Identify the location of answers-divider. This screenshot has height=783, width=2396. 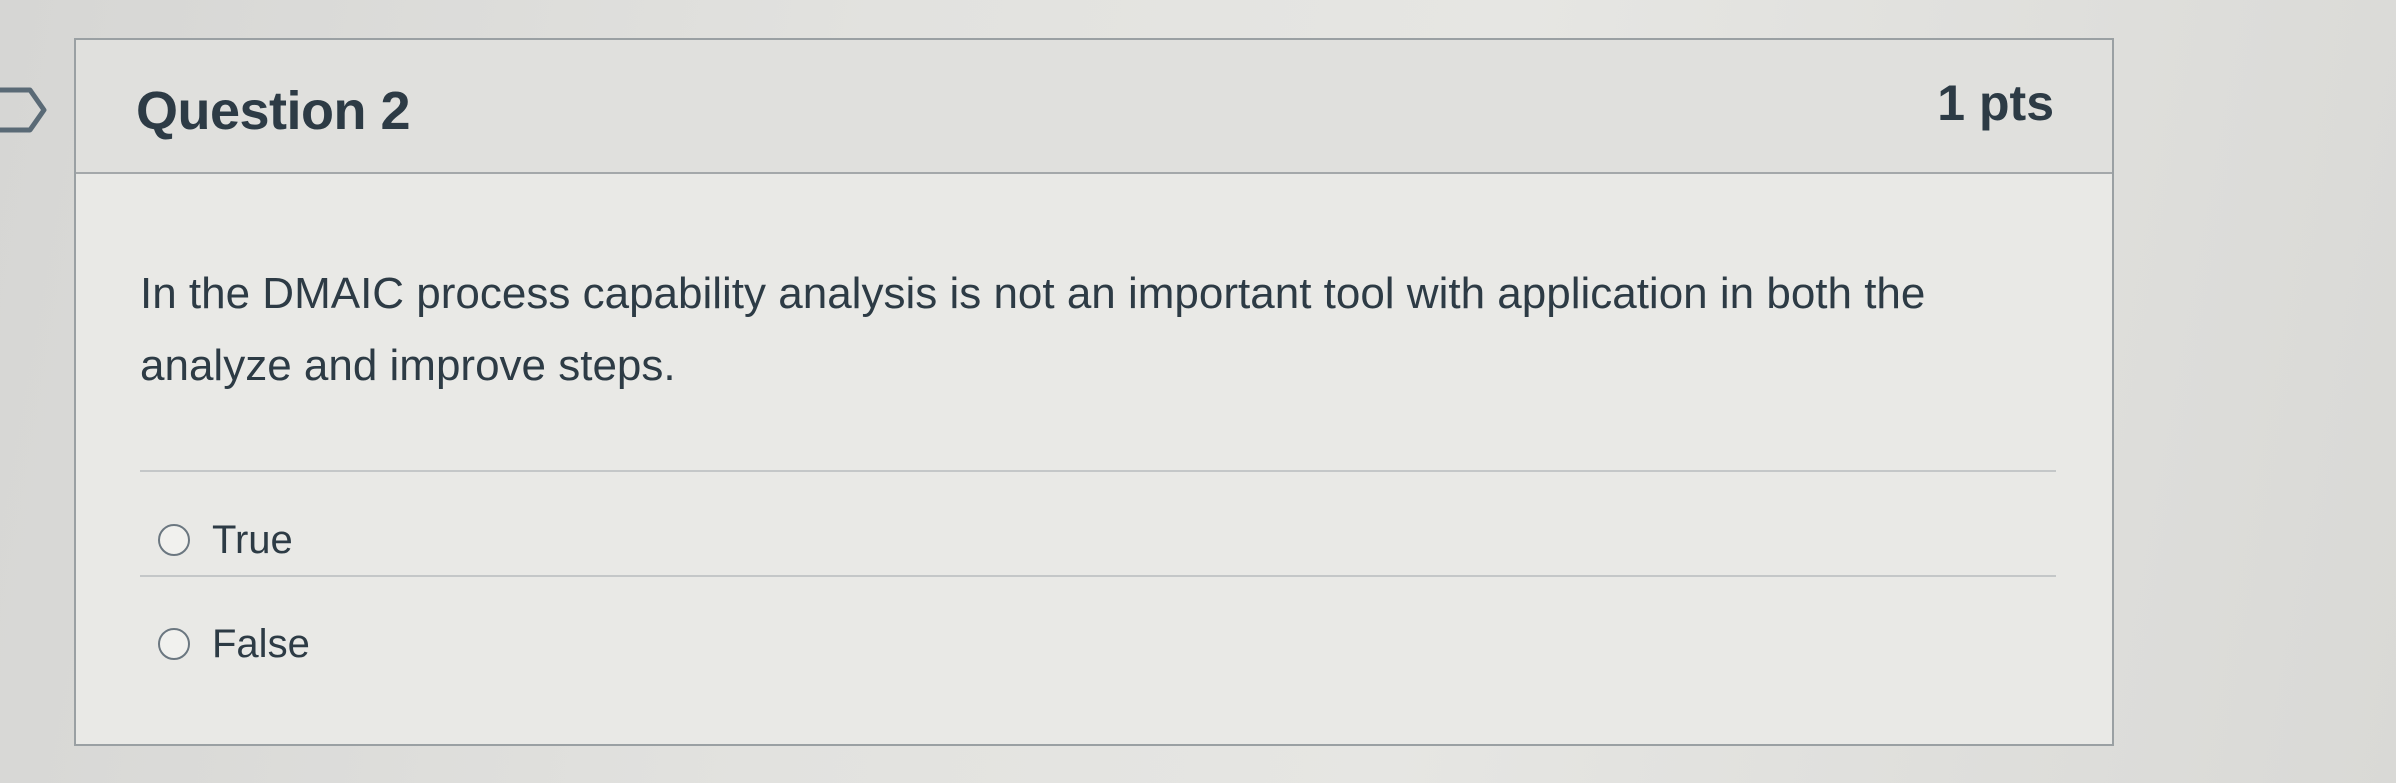
(1098, 576).